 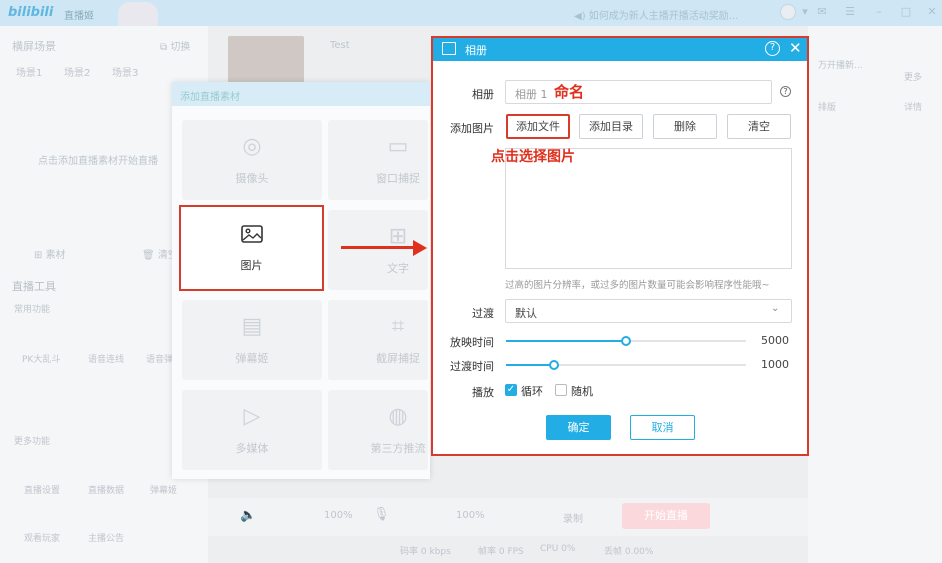 What do you see at coordinates (822, 12) in the screenshot?
I see `mail-icon: ✉` at bounding box center [822, 12].